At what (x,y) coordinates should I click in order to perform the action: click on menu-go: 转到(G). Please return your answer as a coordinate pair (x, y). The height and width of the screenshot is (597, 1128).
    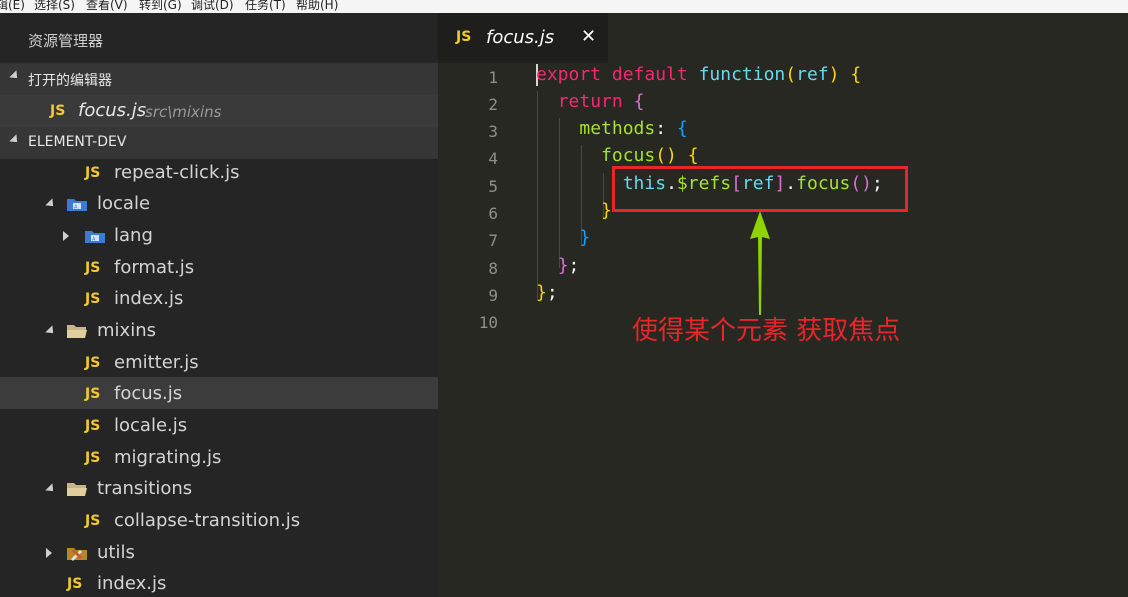
    Looking at the image, I should click on (160, 6).